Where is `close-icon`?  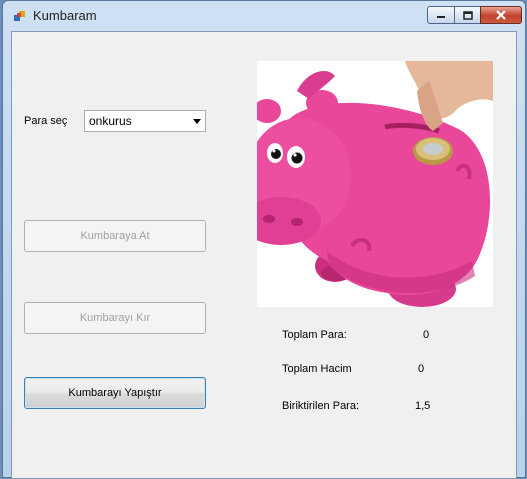 close-icon is located at coordinates (501, 15).